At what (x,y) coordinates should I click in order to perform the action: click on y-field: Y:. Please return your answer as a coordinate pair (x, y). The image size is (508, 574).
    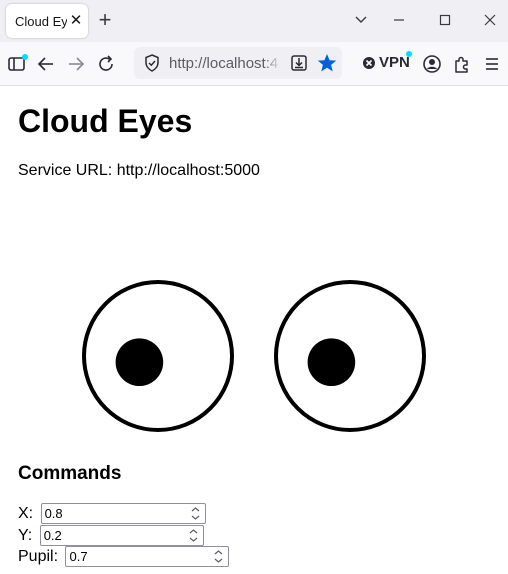
    Looking at the image, I should click on (111, 535).